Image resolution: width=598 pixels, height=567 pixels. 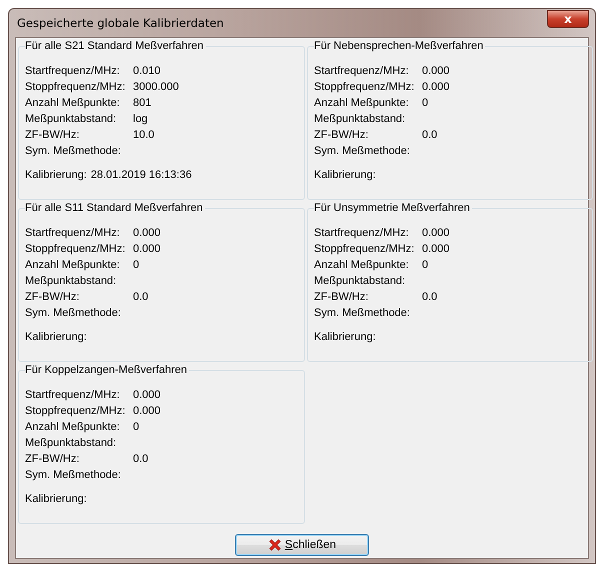 I want to click on field-value: 0.010, so click(x=147, y=71).